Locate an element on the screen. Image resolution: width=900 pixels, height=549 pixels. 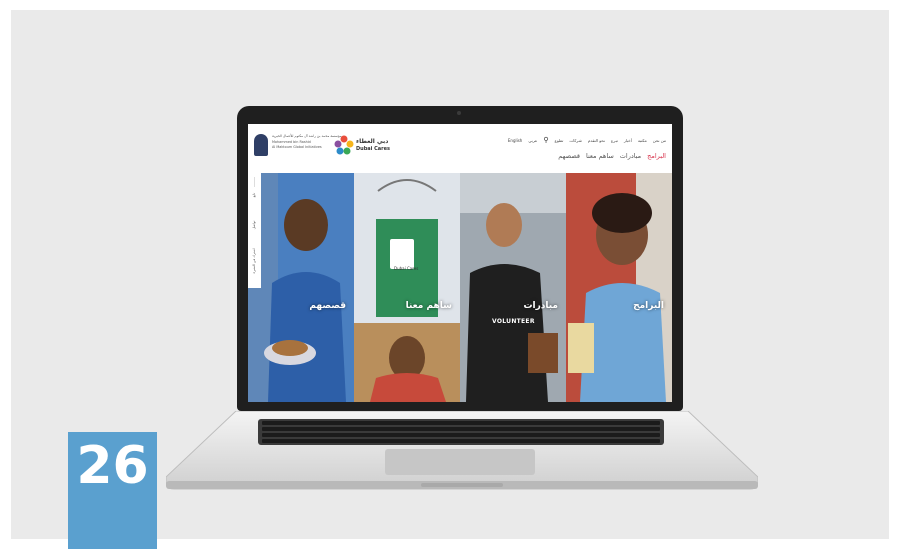
top-link-donate: تبرع is located at coordinates (614, 140).